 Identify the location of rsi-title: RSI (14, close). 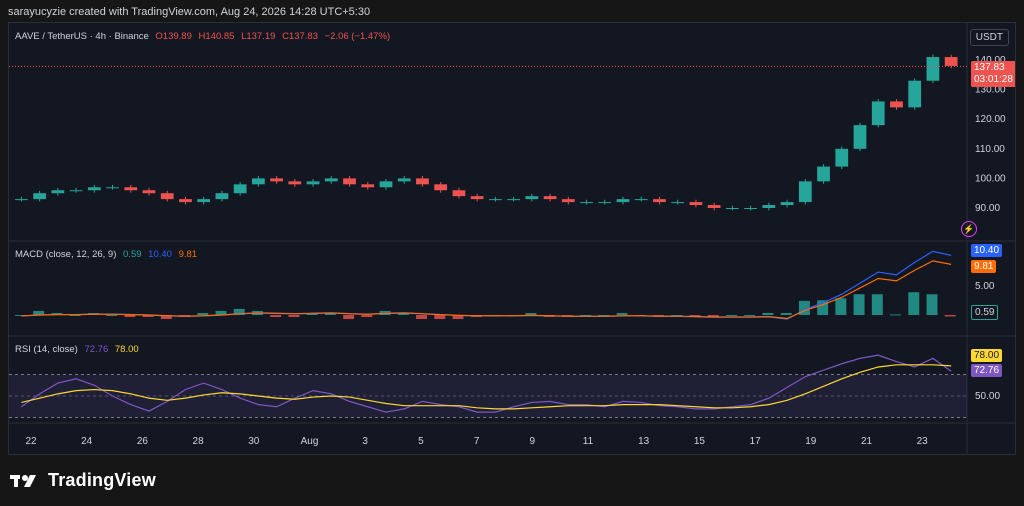
(46, 349).